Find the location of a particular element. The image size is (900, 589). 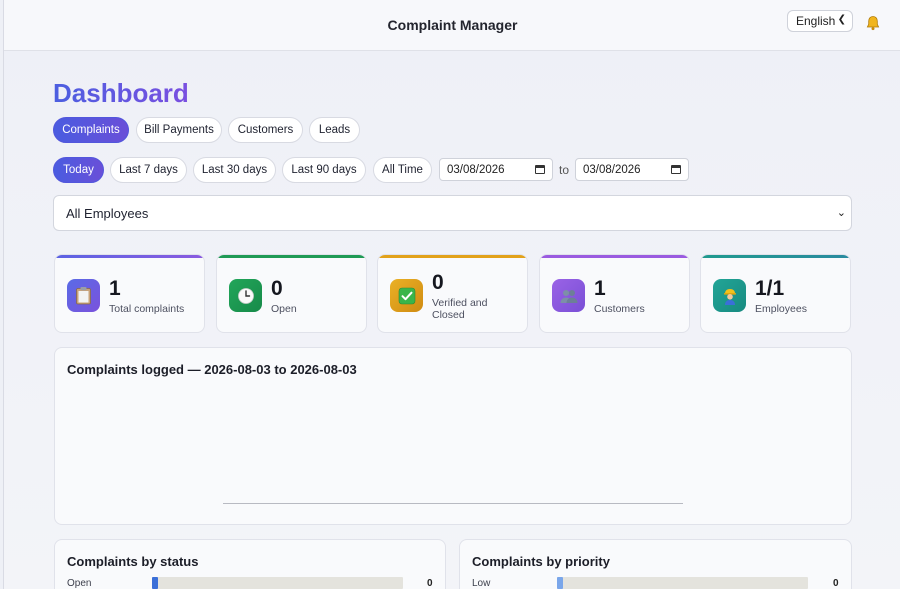

page-title: Dashboard is located at coordinates (121, 93).